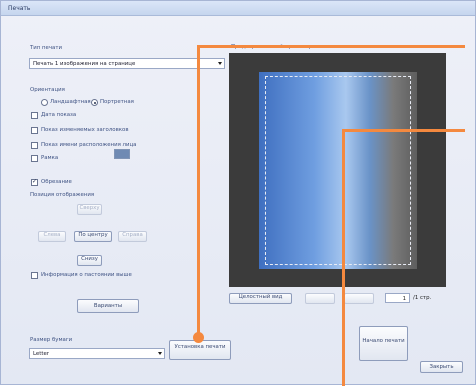 The image size is (476, 386). I want to click on position-right-button: Справа, so click(132, 236).